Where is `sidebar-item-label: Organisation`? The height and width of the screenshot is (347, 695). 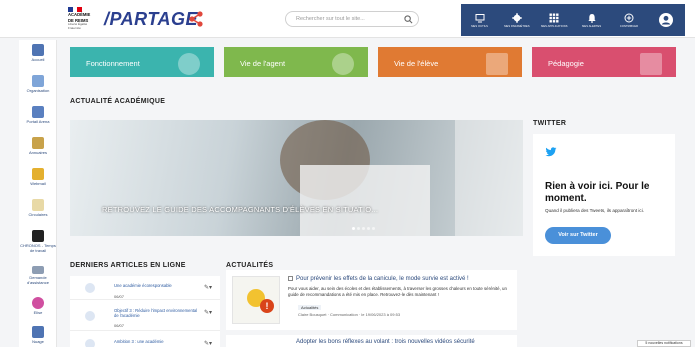
sidebar-item-label: Organisation is located at coordinates (38, 90).